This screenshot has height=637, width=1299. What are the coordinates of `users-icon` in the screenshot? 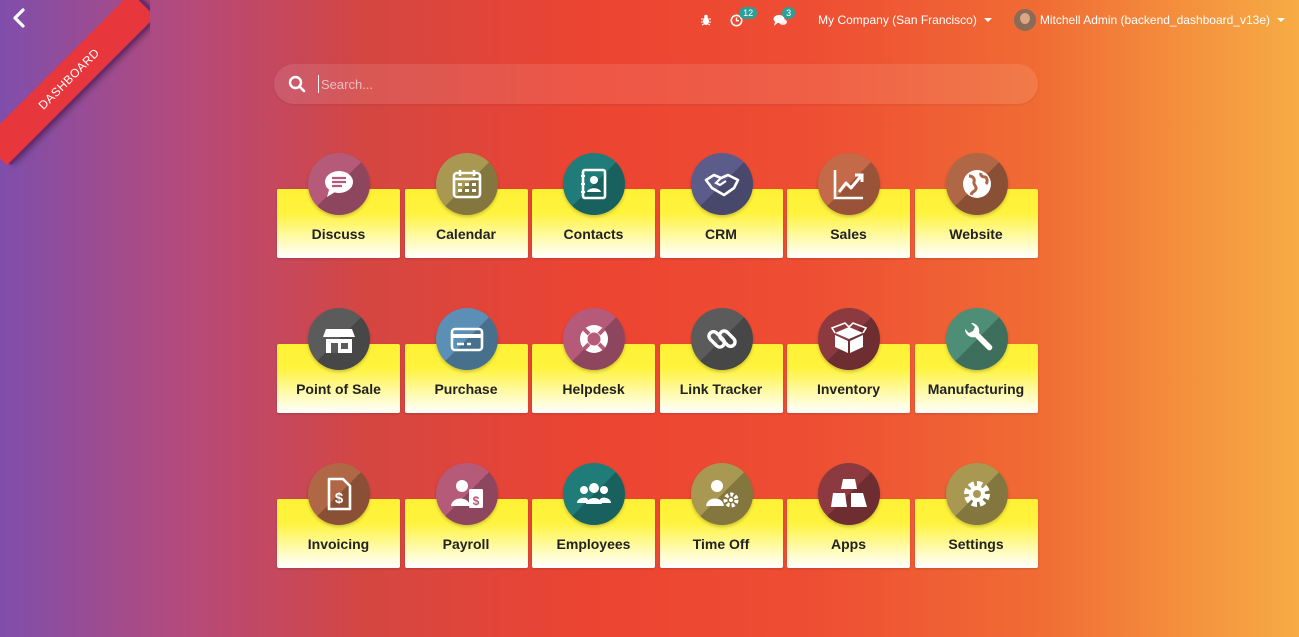 It's located at (594, 494).